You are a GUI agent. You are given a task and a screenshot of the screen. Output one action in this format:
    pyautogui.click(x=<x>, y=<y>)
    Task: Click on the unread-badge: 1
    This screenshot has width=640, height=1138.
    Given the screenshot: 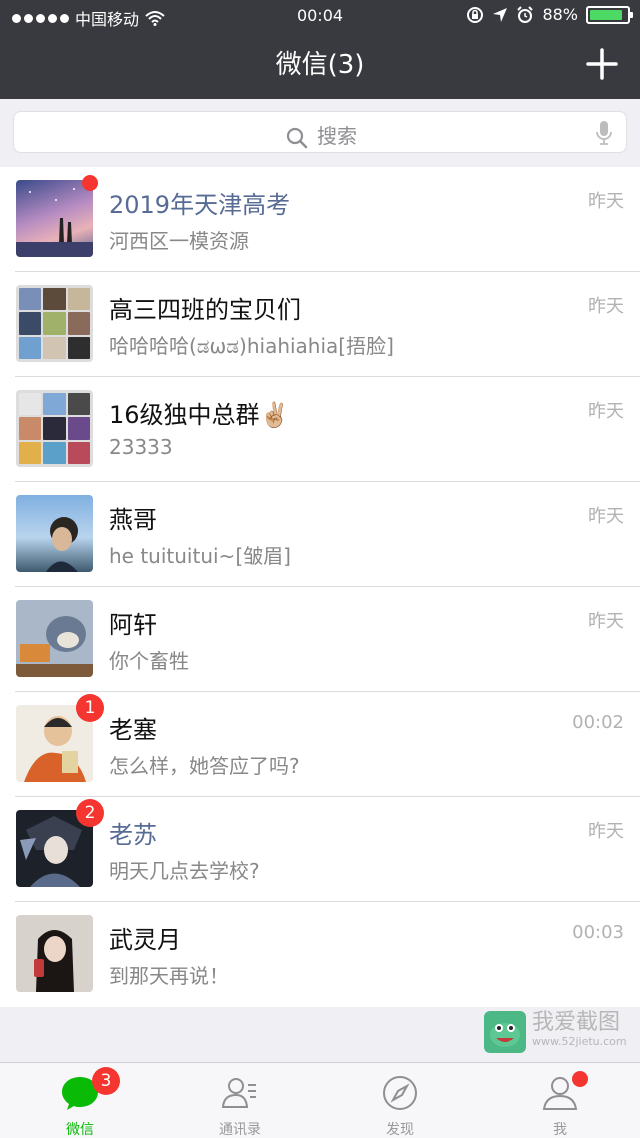 What is the action you would take?
    pyautogui.click(x=90, y=708)
    